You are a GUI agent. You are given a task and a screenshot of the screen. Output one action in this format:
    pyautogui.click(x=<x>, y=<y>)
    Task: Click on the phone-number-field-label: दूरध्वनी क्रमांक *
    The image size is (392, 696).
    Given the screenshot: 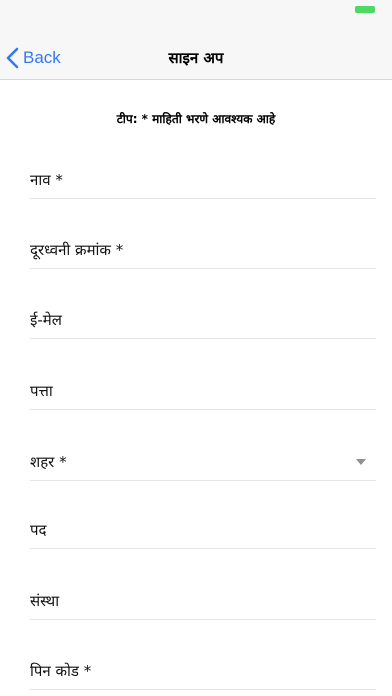 What is the action you would take?
    pyautogui.click(x=77, y=250)
    